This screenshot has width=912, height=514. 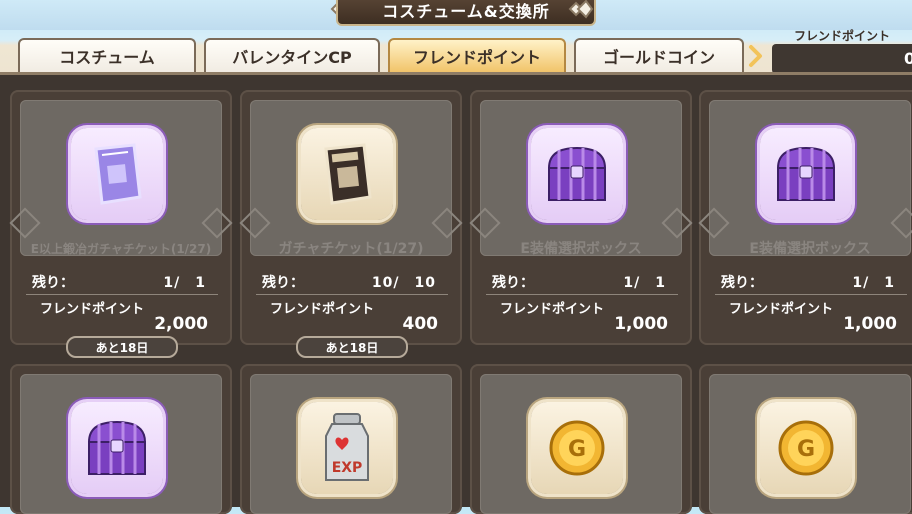 What do you see at coordinates (403, 283) in the screenshot?
I see `stock-value: 10/ 10` at bounding box center [403, 283].